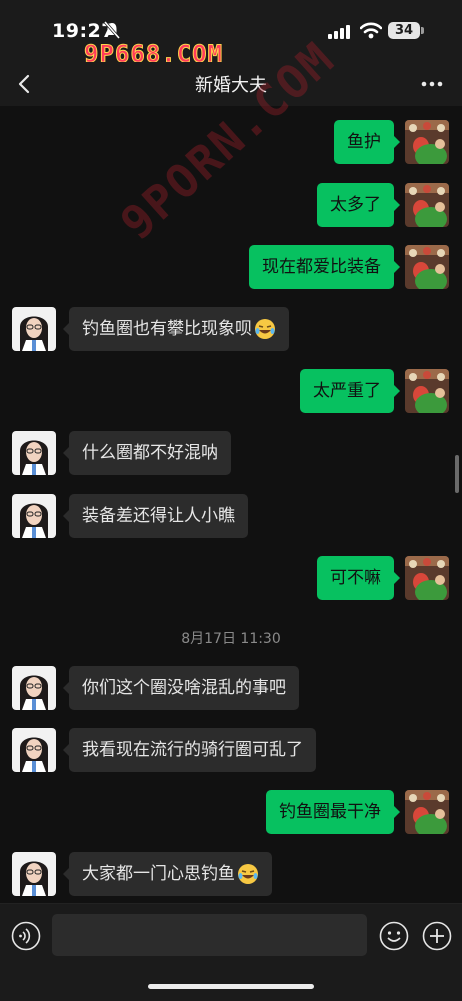 This screenshot has height=1001, width=462. What do you see at coordinates (147, 453) in the screenshot?
I see `message-bubble-incoming: 什么圈都不好混呐` at bounding box center [147, 453].